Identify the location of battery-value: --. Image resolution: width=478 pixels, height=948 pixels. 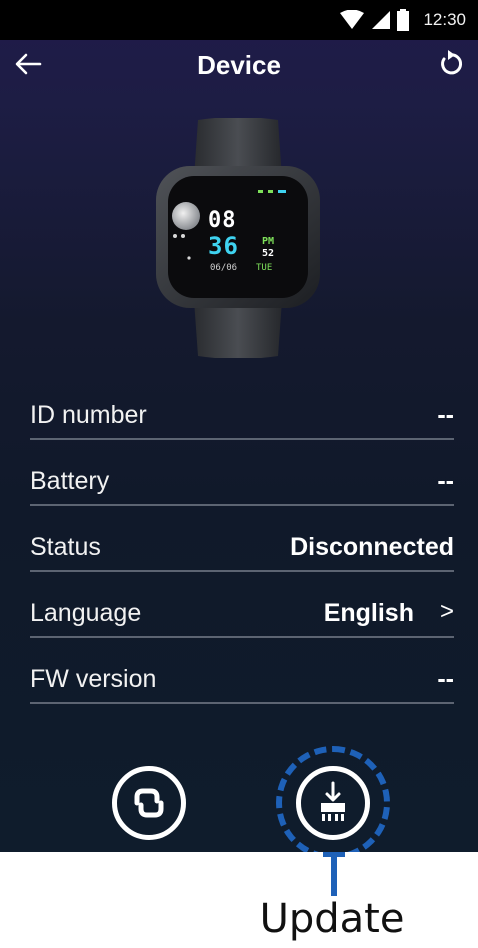
(445, 481).